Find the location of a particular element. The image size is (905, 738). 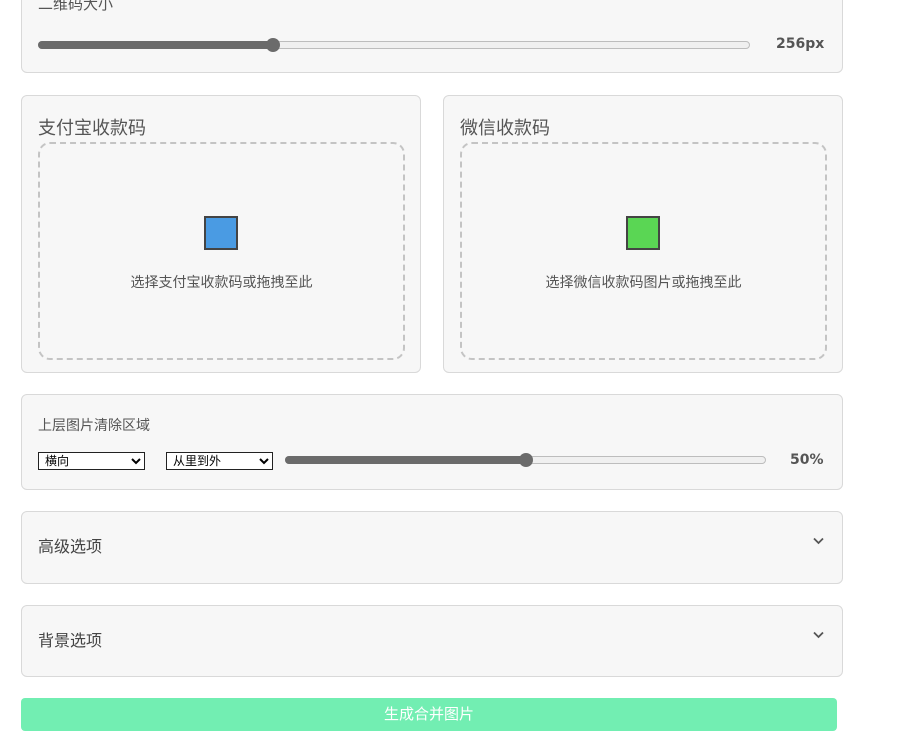

qr-size-slider-thumb is located at coordinates (273, 45).